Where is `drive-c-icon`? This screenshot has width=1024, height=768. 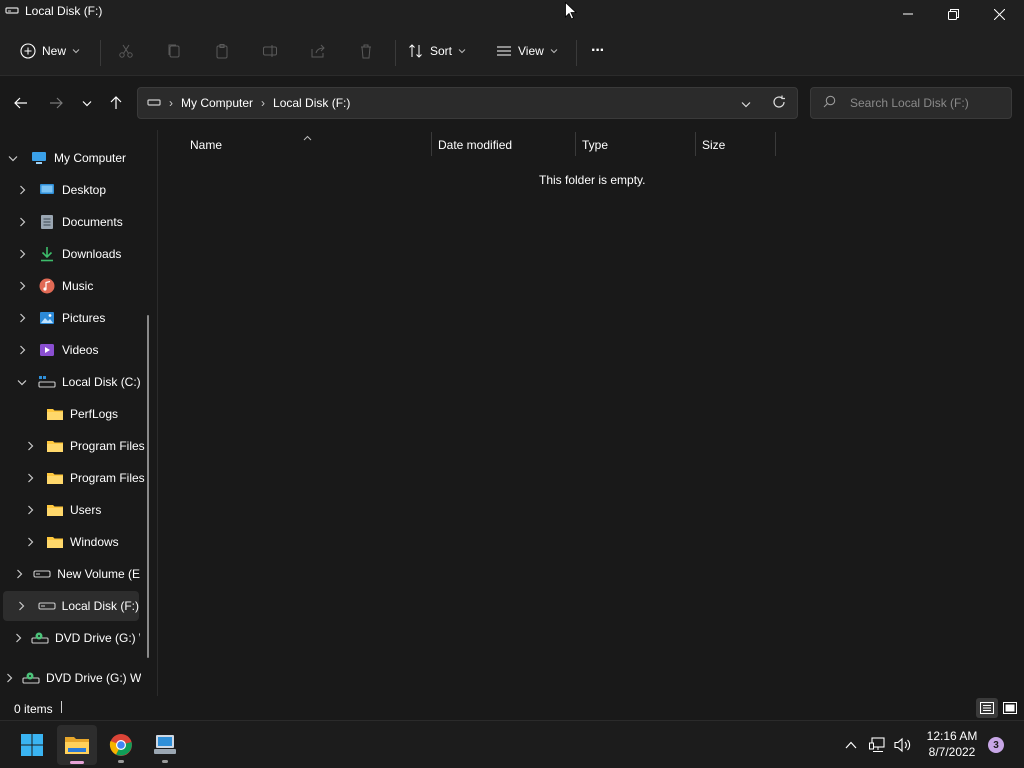 drive-c-icon is located at coordinates (47, 382).